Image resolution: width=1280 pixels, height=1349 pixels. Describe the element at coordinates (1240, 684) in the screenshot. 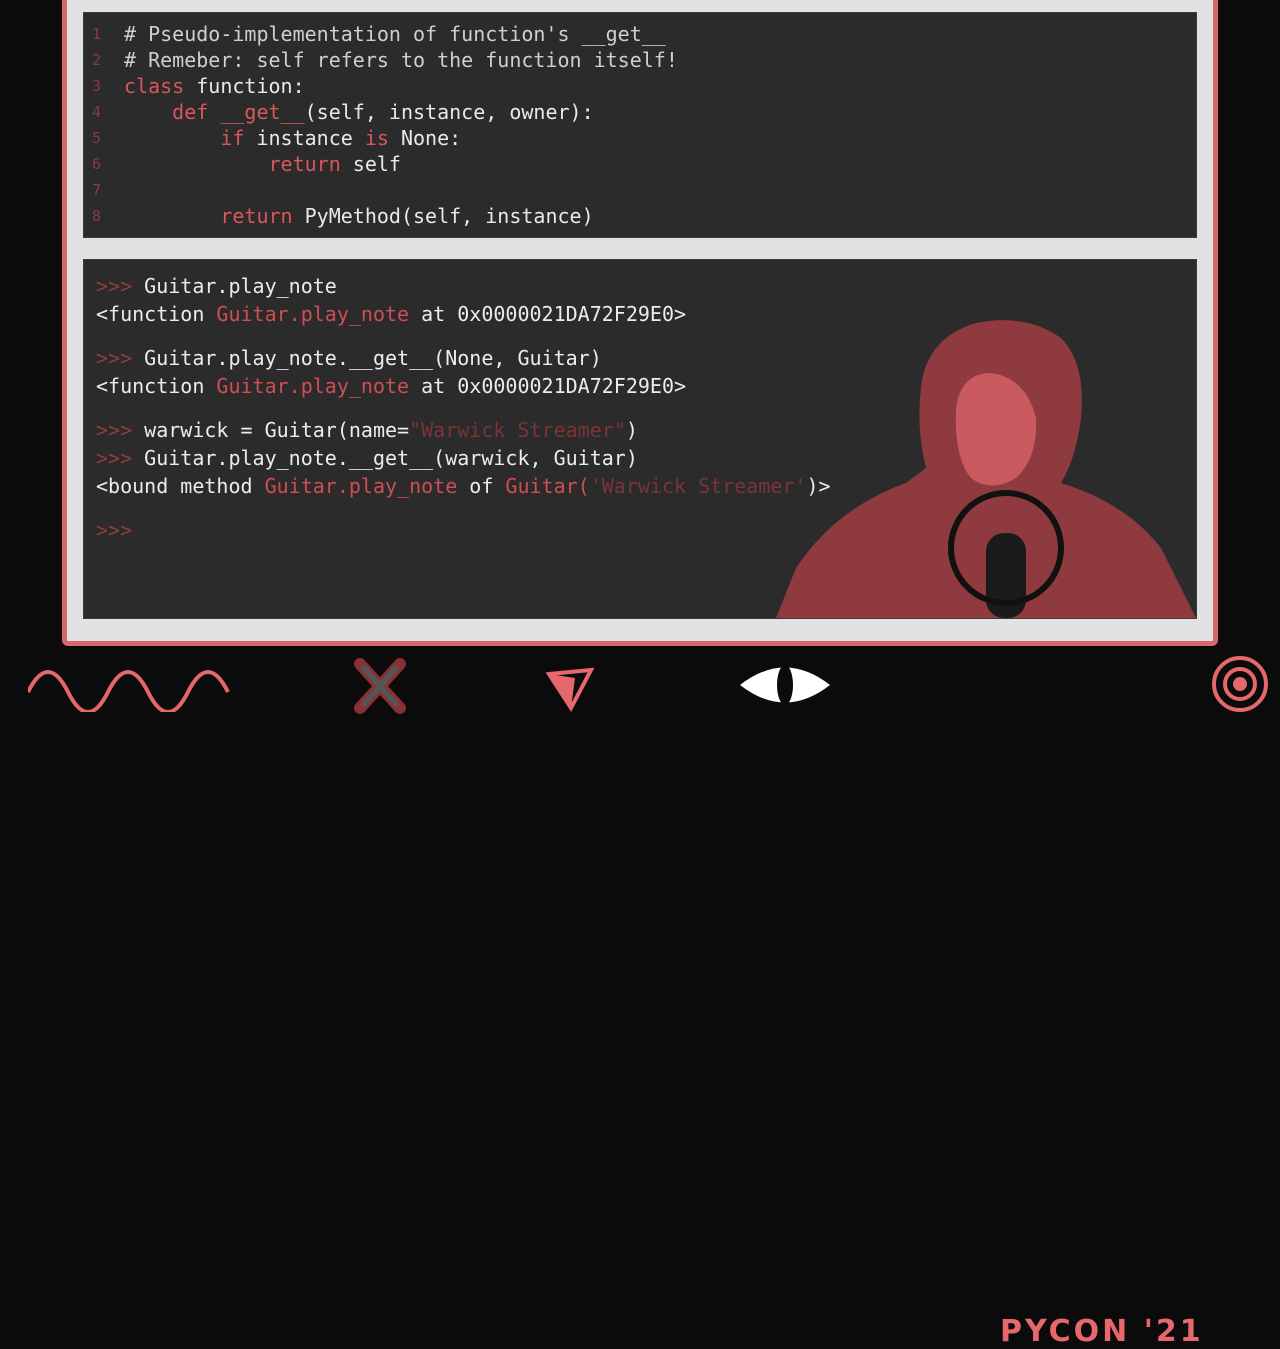

I see `target-icon` at that location.